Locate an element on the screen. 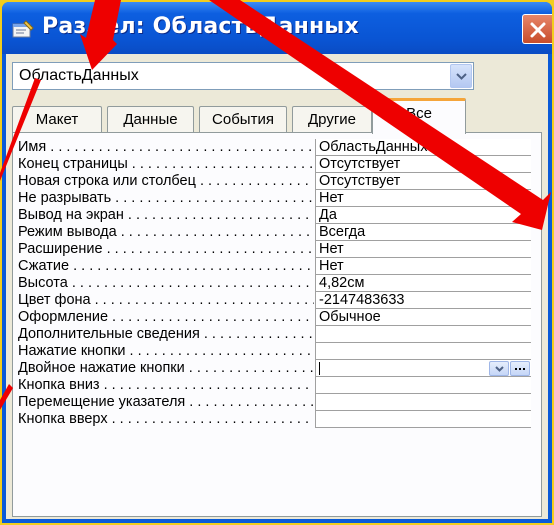 Image resolution: width=554 pixels, height=525 pixels. property-value-field: Обычное is located at coordinates (423, 317).